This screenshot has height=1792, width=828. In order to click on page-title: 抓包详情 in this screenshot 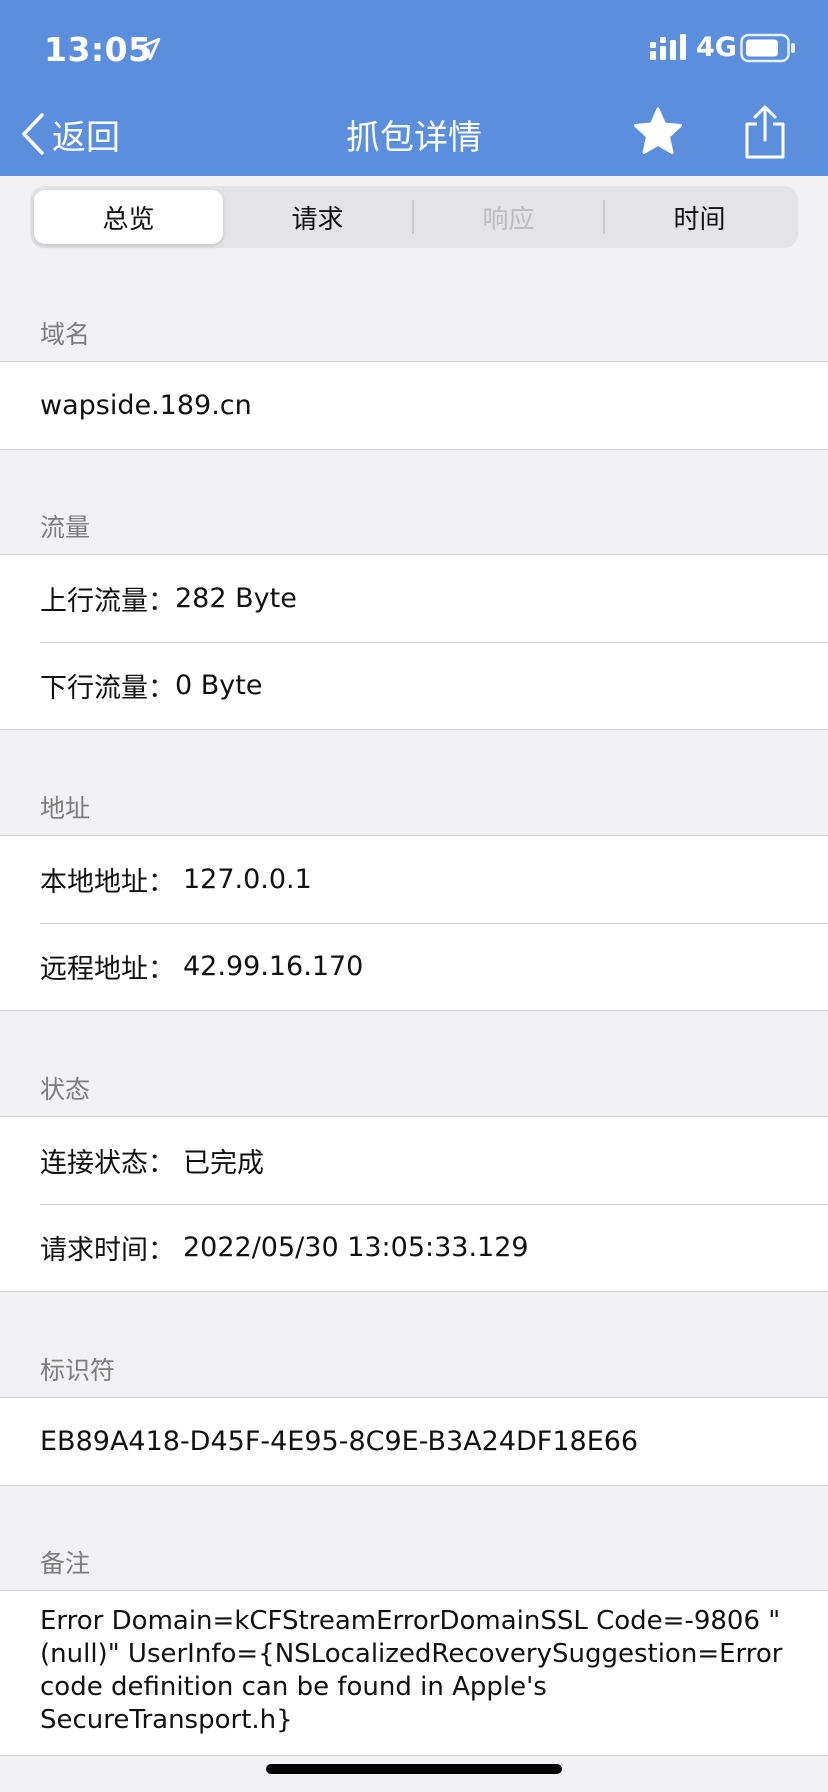, I will do `click(414, 138)`.